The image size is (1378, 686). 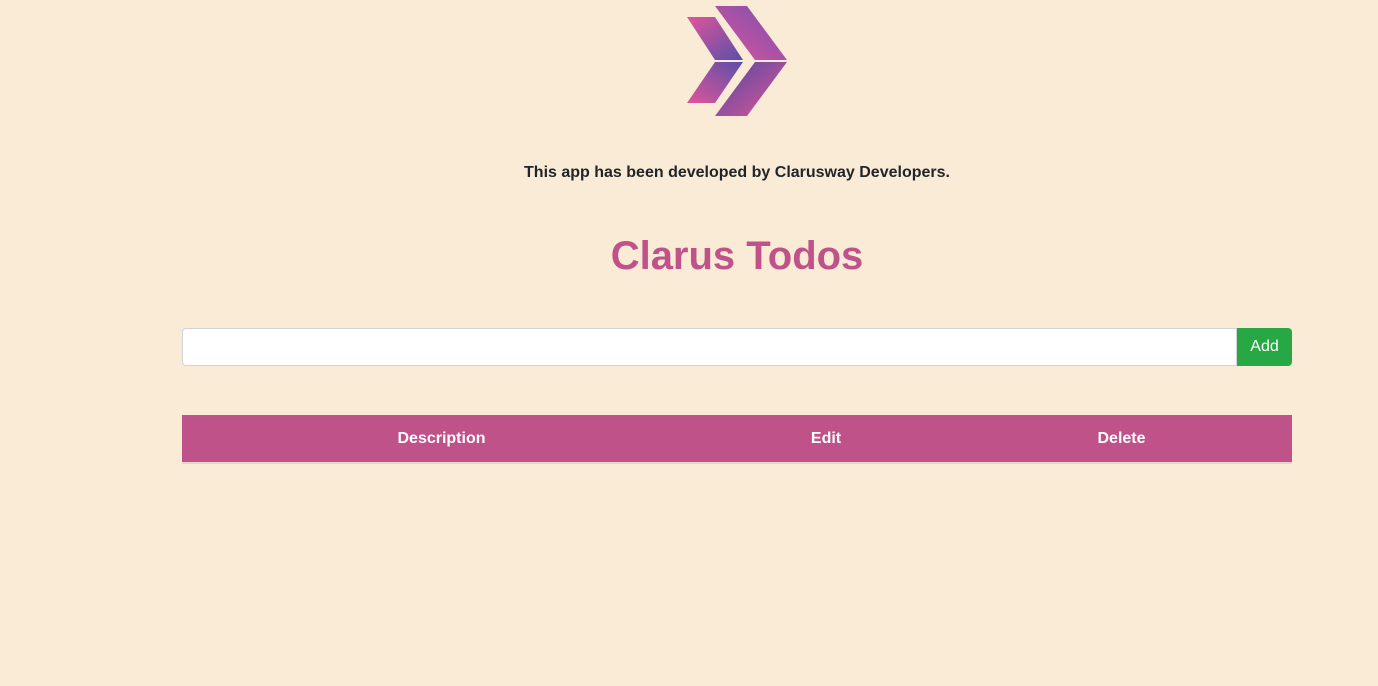 What do you see at coordinates (737, 256) in the screenshot?
I see `page-title: Clarus Todos` at bounding box center [737, 256].